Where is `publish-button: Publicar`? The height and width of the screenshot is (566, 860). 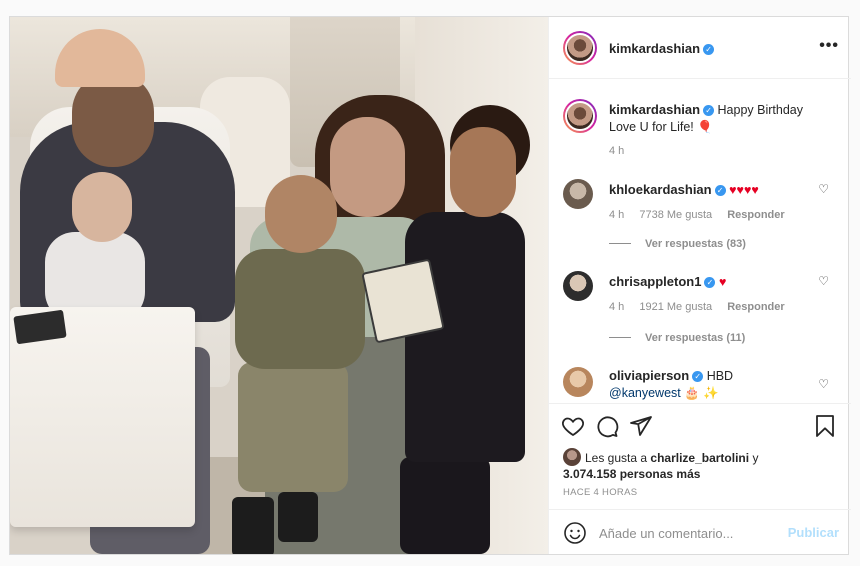 publish-button: Publicar is located at coordinates (813, 532).